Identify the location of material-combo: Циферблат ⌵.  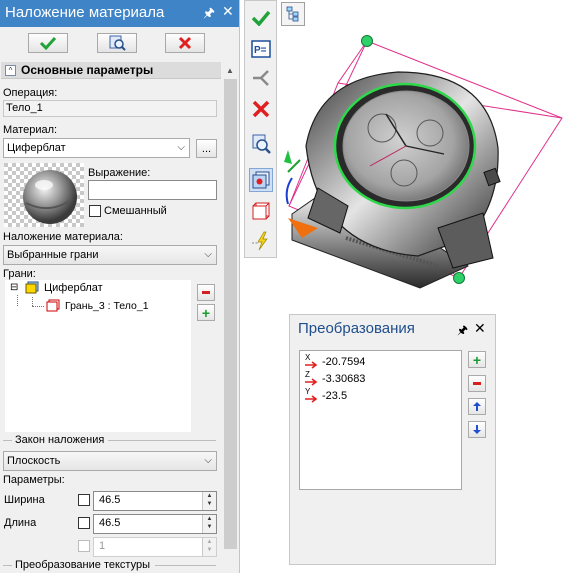
(96, 148).